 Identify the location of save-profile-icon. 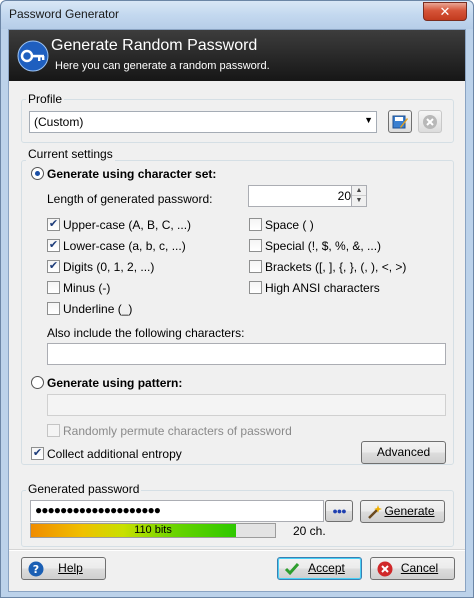
(400, 122).